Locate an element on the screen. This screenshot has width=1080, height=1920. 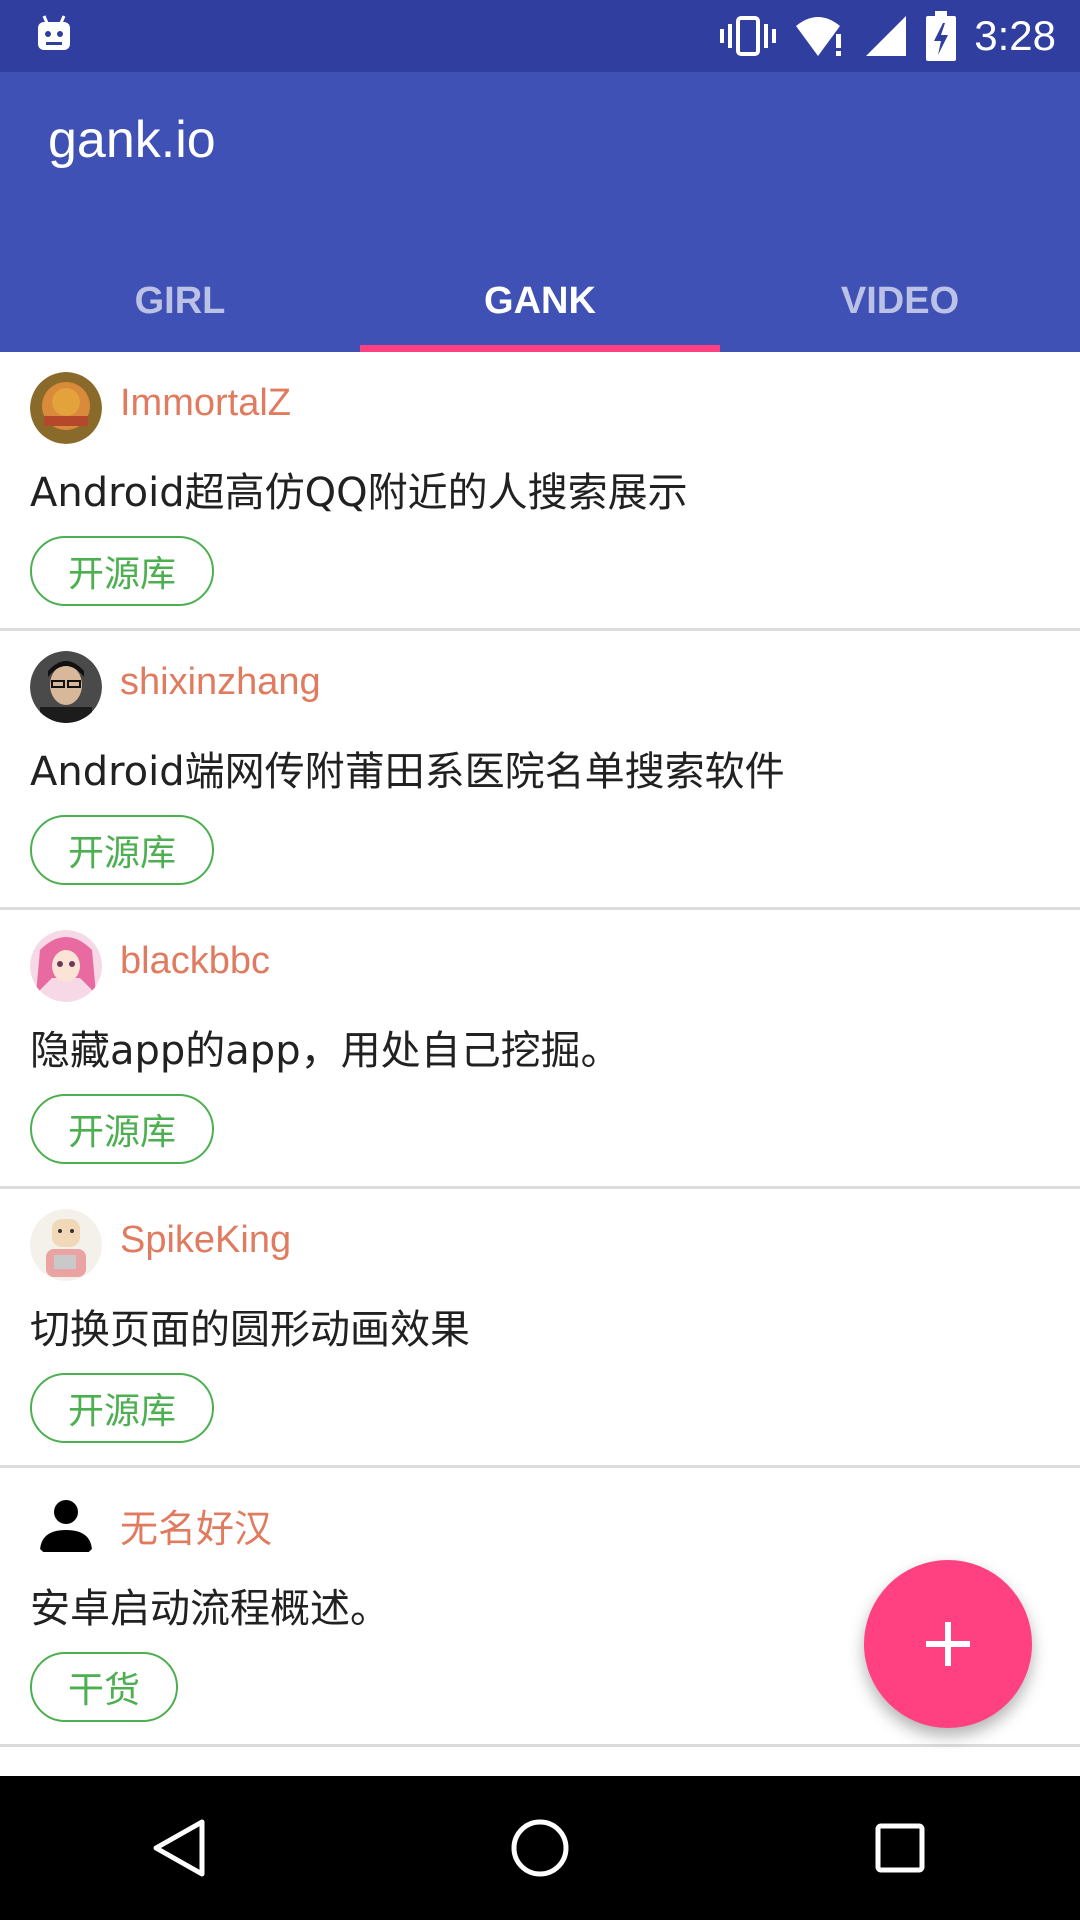
author-name: SpikeKing is located at coordinates (206, 1240).